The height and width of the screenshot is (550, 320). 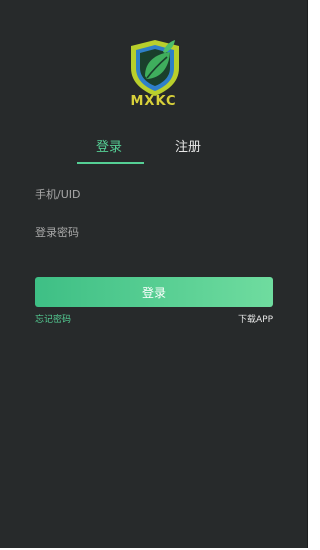 What do you see at coordinates (153, 153) in the screenshot?
I see `auth-tabs: 登录 注册` at bounding box center [153, 153].